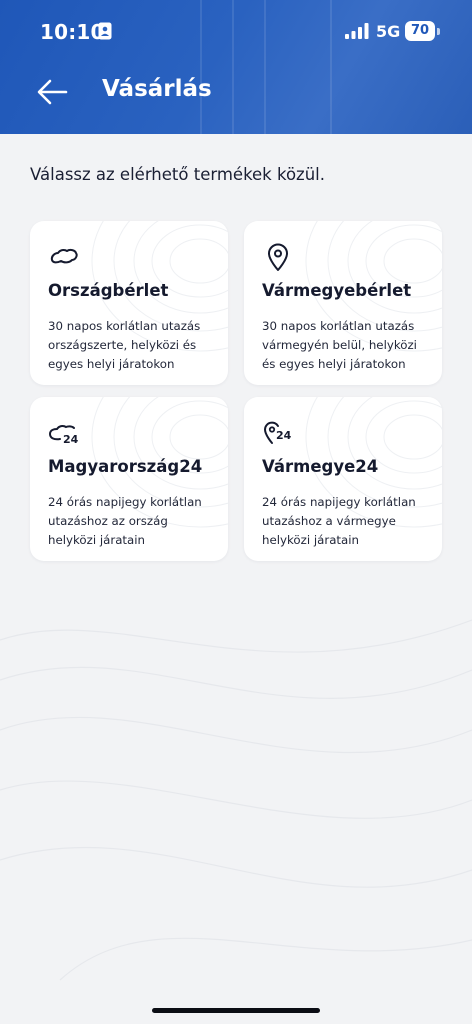 The width and height of the screenshot is (472, 1024). I want to click on cellular-signal-icon, so click(357, 31).